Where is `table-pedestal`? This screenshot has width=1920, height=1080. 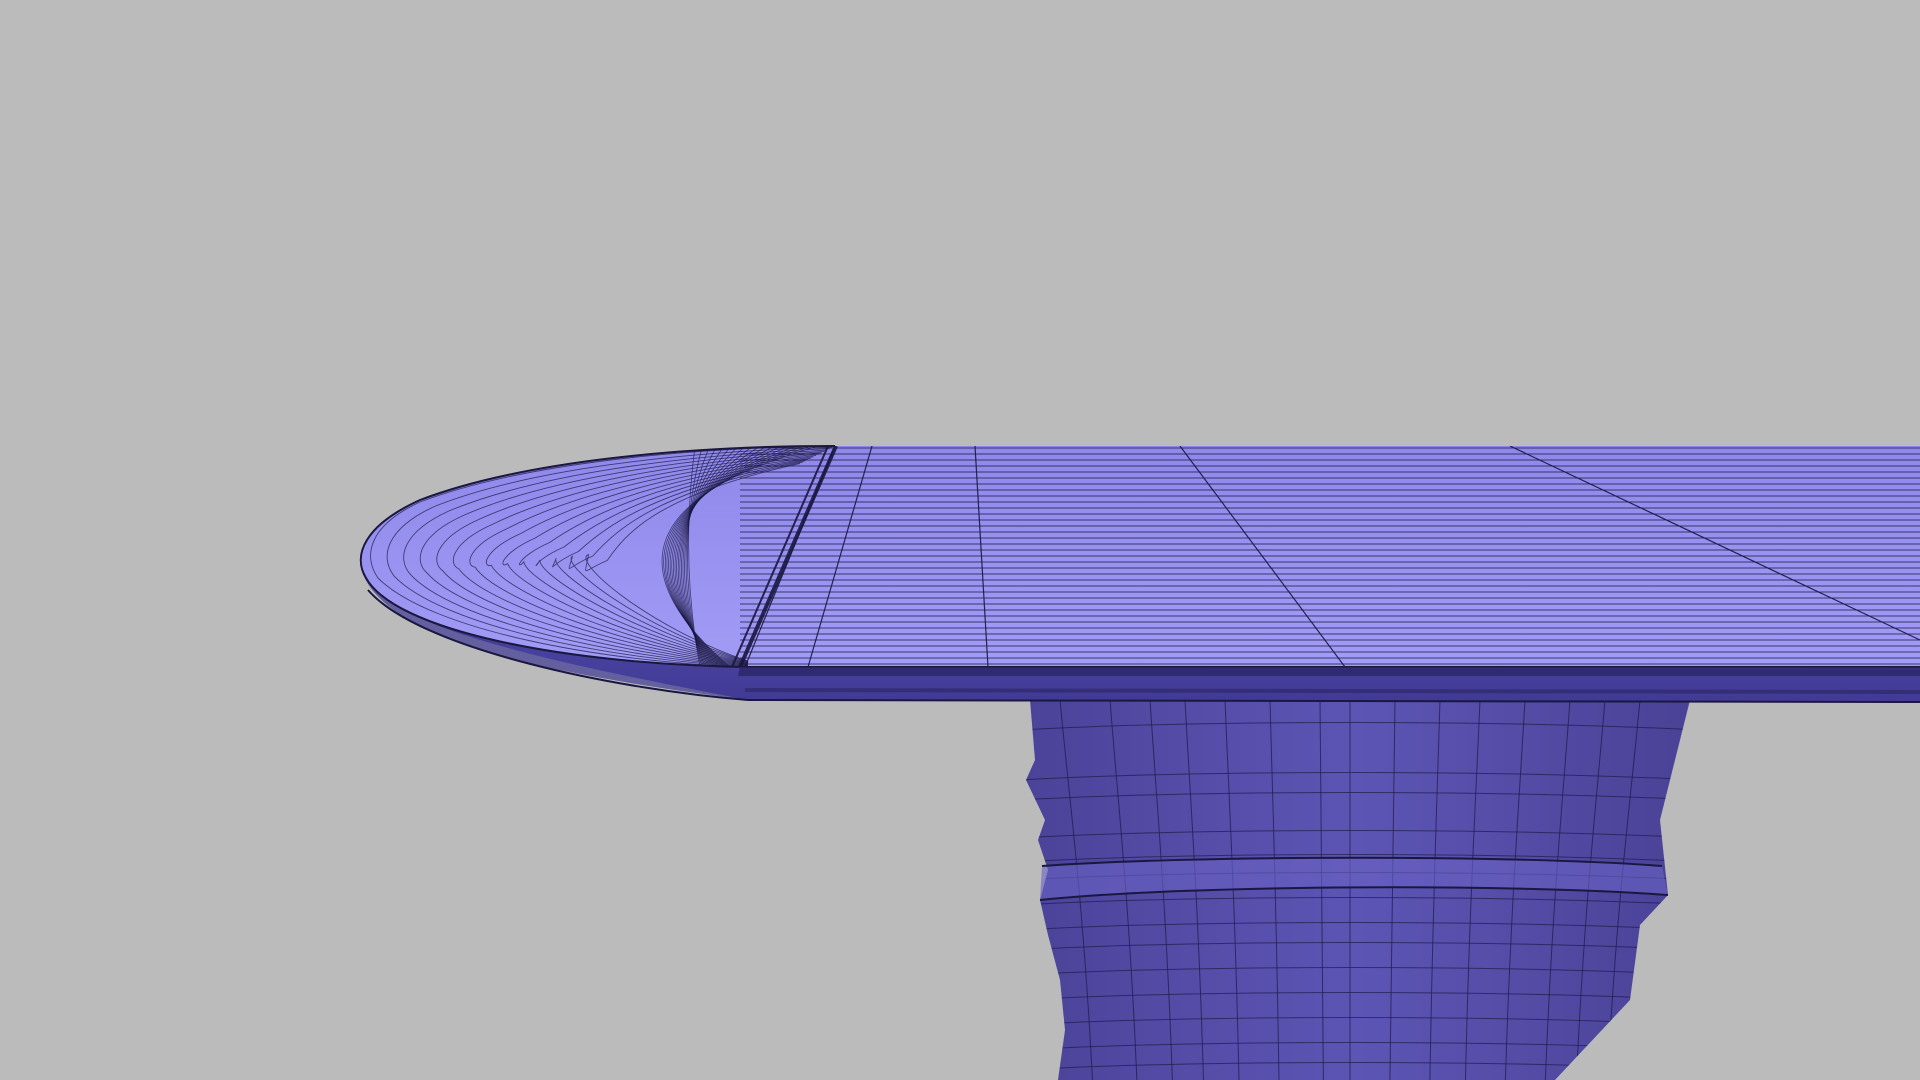
table-pedestal is located at coordinates (1358, 890).